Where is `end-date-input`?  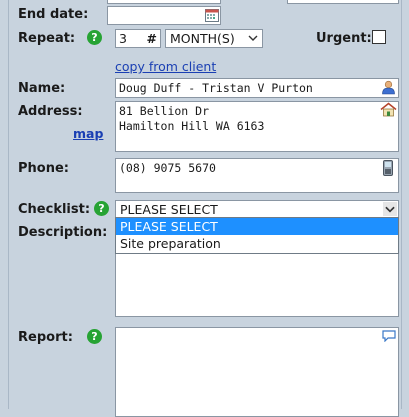
end-date-input is located at coordinates (164, 15).